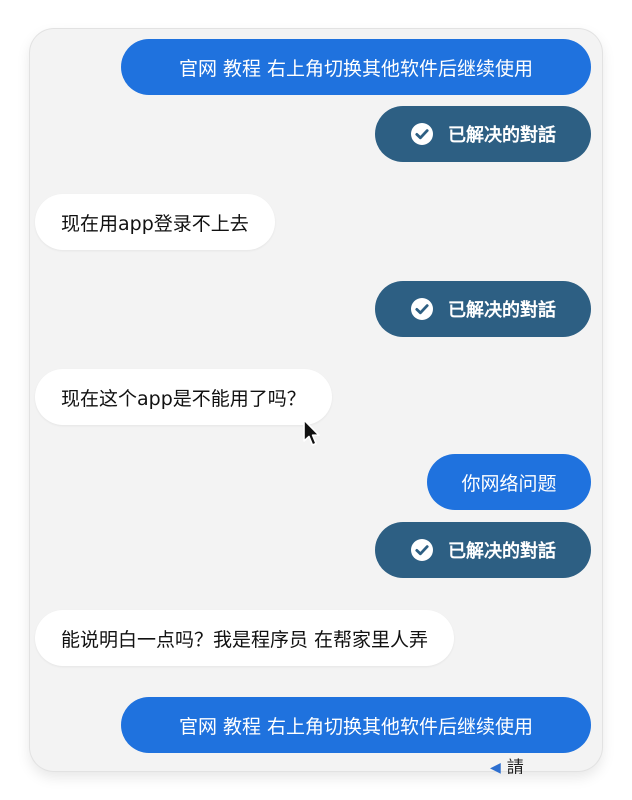 This screenshot has height=800, width=632. I want to click on message-text: 你网络问题, so click(509, 483).